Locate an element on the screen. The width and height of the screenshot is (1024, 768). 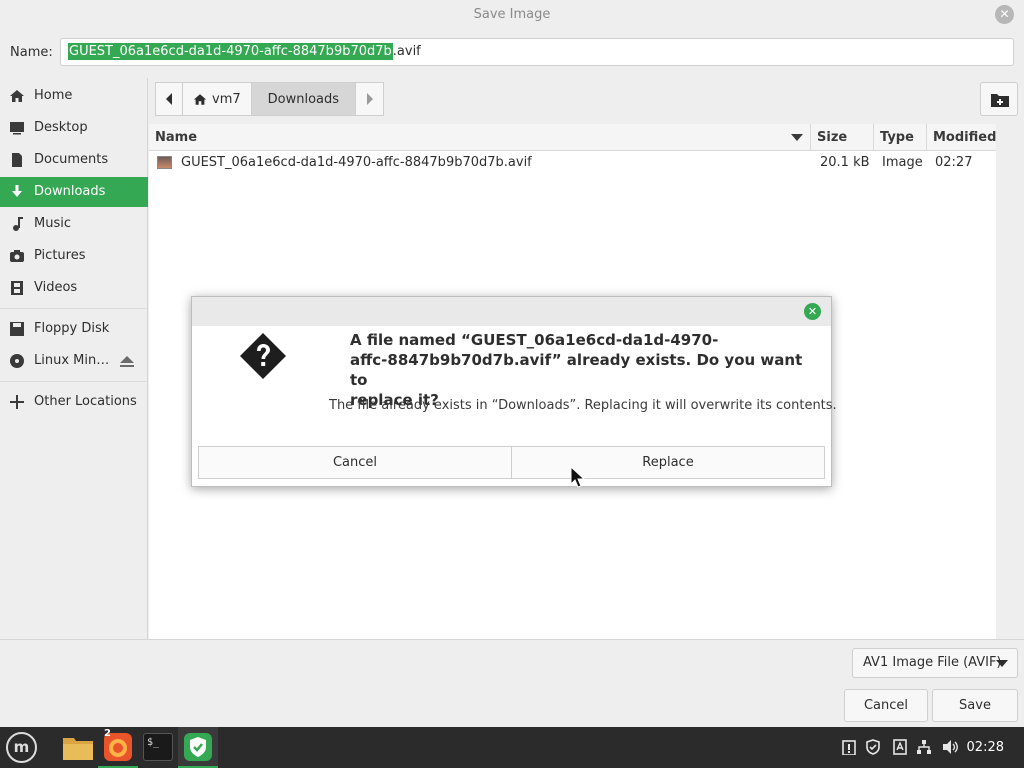
sidebar-item-label: Documents is located at coordinates (71, 159).